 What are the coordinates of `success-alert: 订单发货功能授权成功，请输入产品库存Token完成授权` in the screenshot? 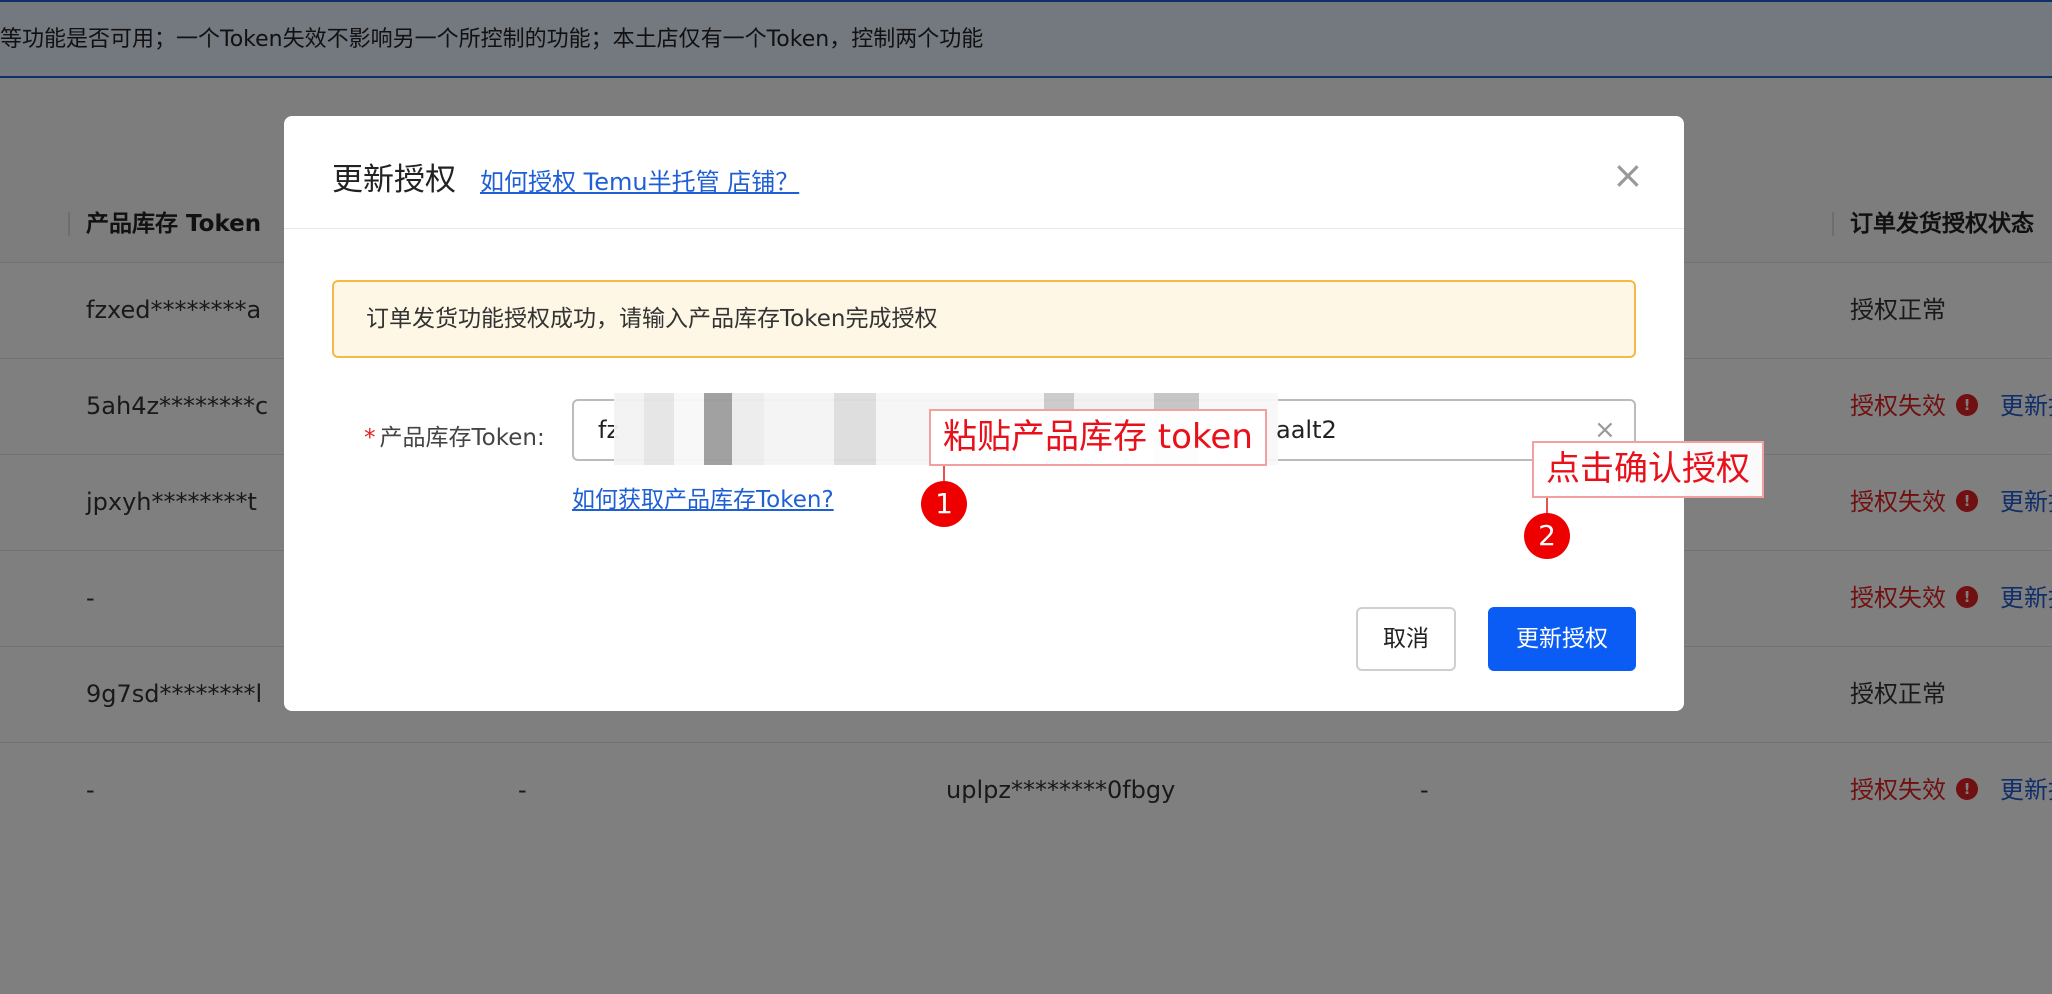 It's located at (984, 319).